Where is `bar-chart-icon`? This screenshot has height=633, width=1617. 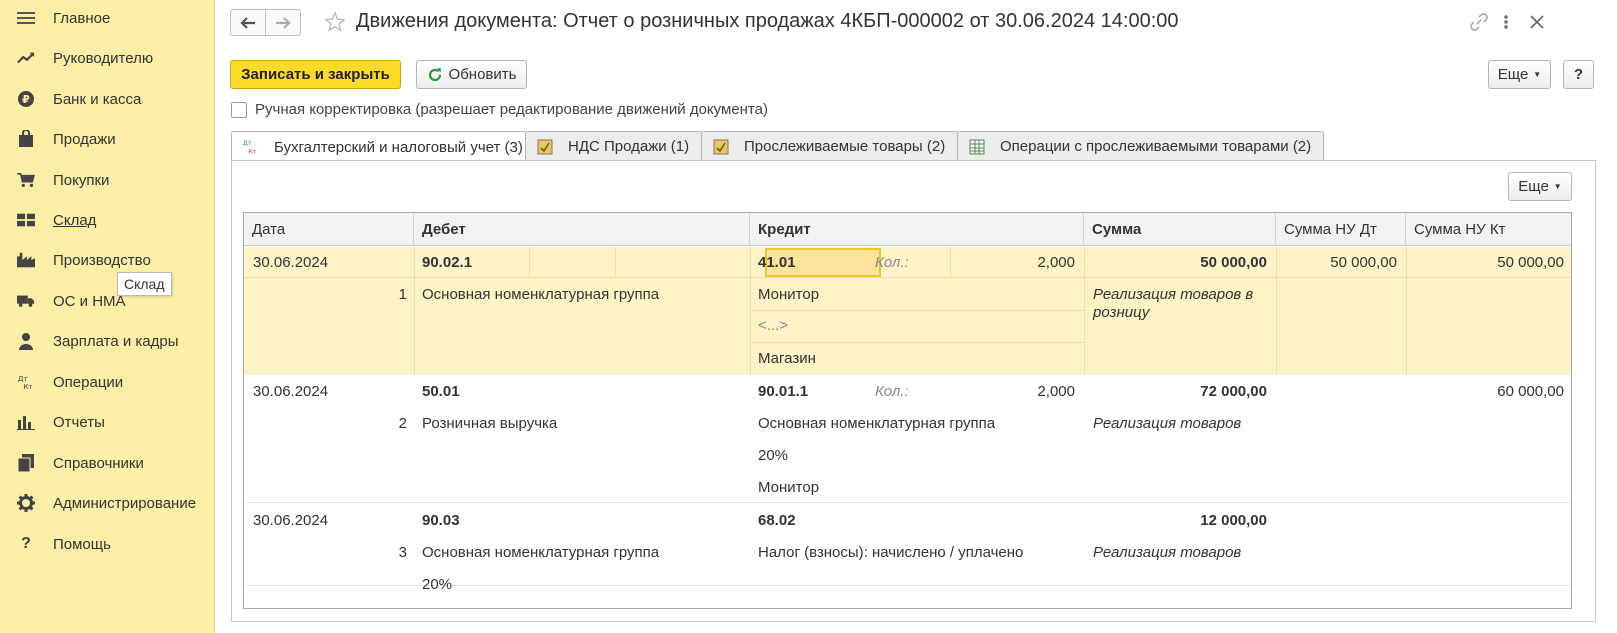 bar-chart-icon is located at coordinates (26, 422).